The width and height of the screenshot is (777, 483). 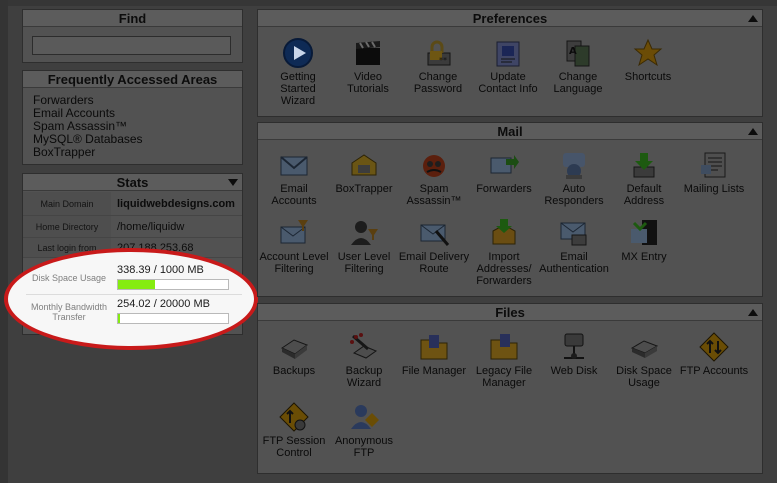 What do you see at coordinates (574, 347) in the screenshot?
I see `network-disk-icon` at bounding box center [574, 347].